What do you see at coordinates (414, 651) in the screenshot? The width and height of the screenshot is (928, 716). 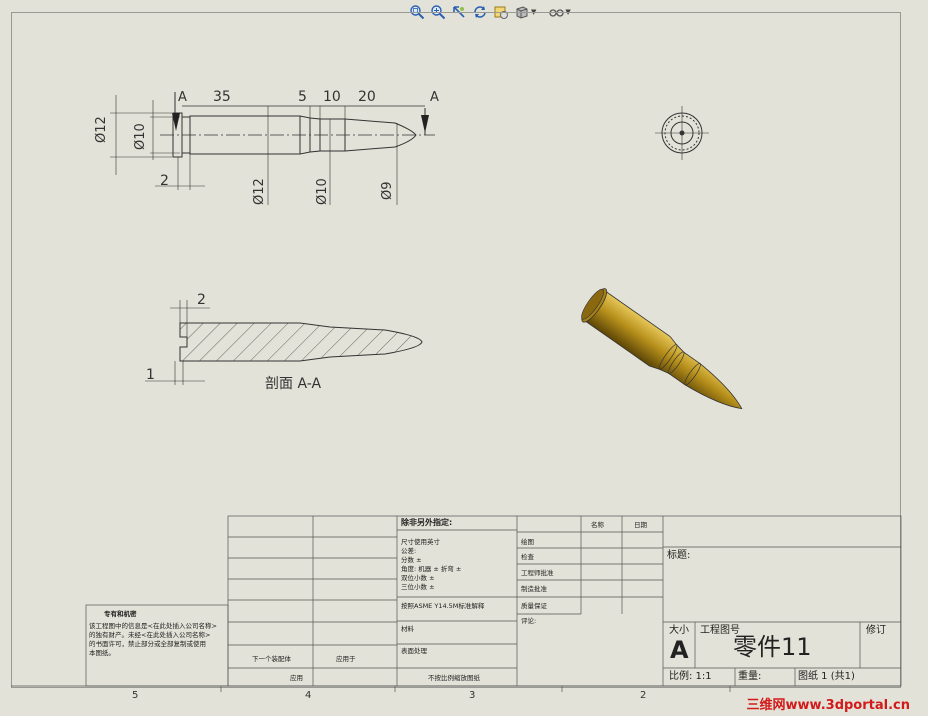 I see `tb-finish: 表面处理` at bounding box center [414, 651].